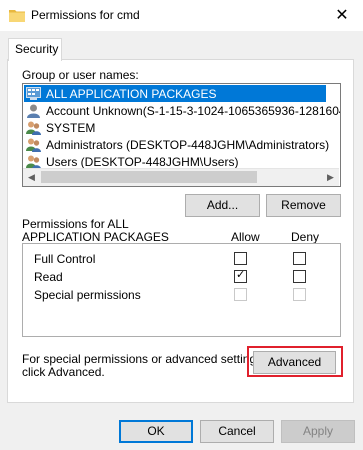 This screenshot has height=450, width=363. Describe the element at coordinates (295, 361) in the screenshot. I see `highlight-box` at that location.